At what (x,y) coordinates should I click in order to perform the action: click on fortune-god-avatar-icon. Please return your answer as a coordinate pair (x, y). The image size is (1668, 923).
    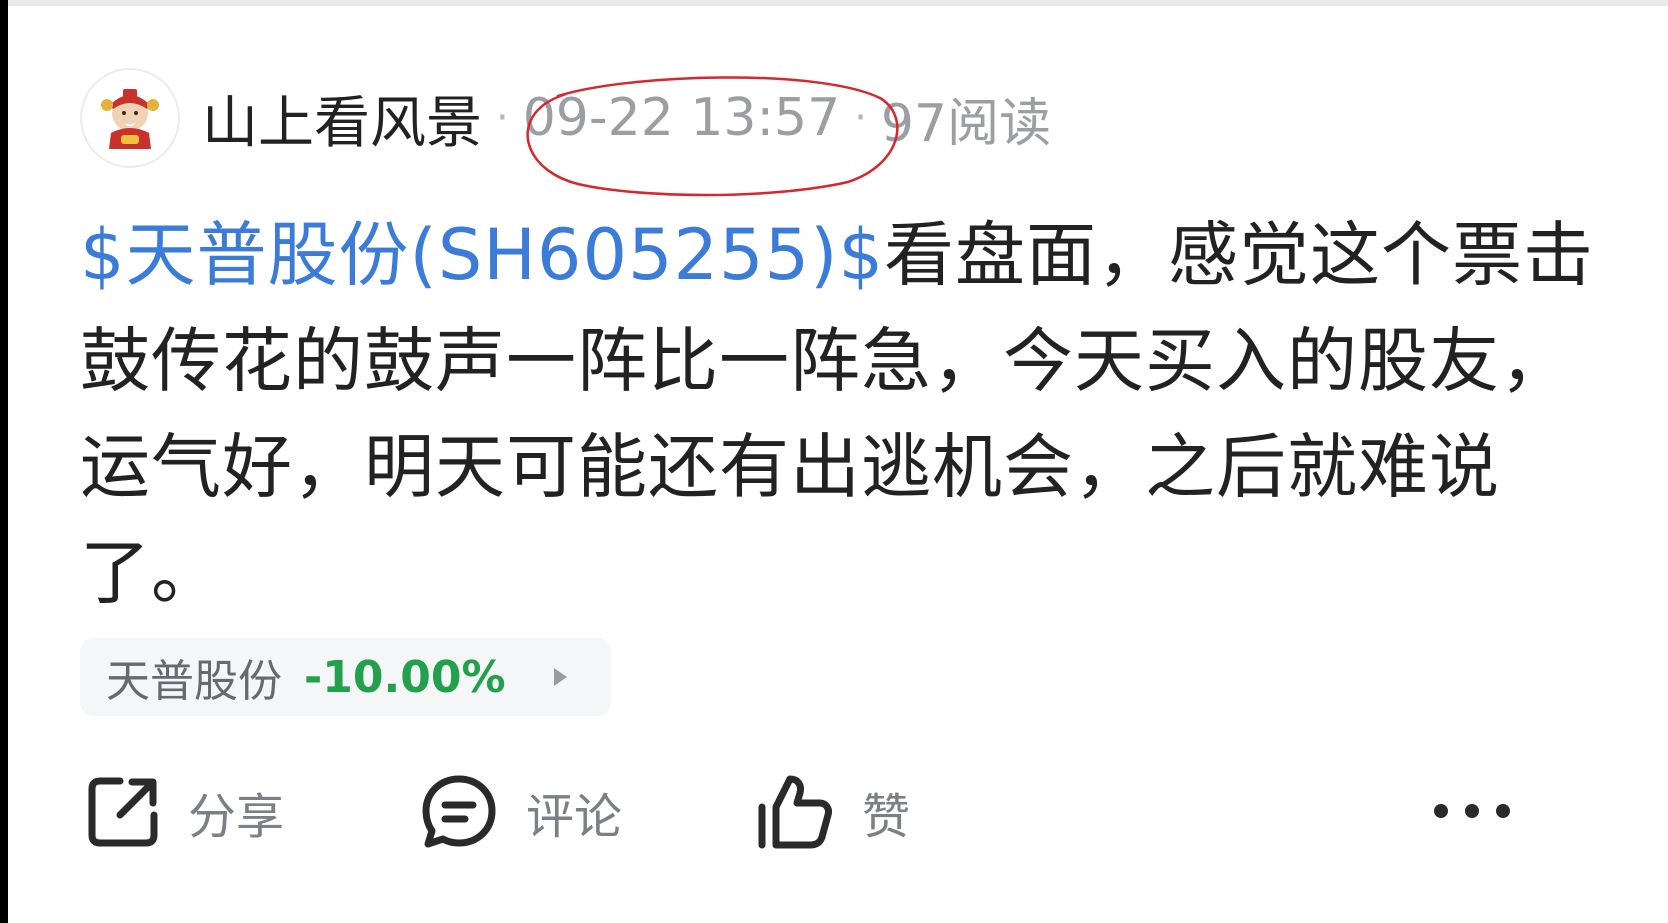
    Looking at the image, I should click on (130, 119).